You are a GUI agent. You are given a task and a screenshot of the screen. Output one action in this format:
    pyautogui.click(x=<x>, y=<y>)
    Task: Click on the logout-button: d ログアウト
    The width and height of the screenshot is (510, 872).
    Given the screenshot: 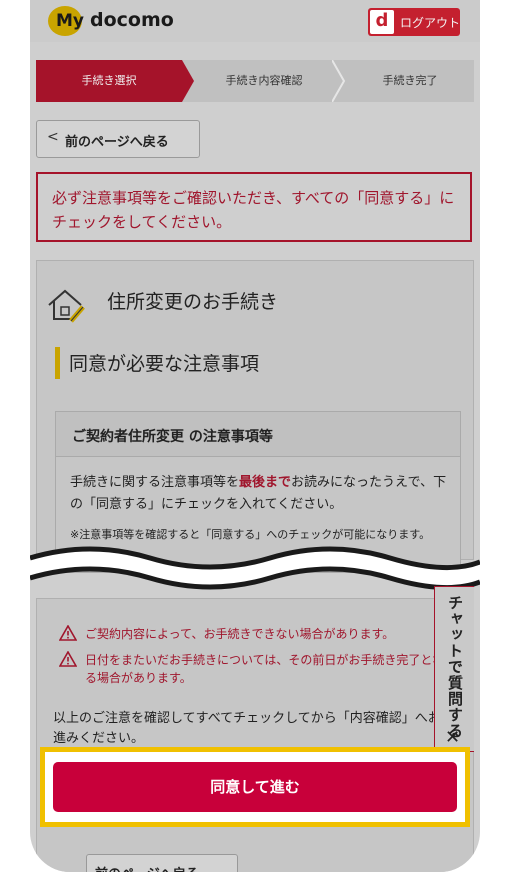 What is the action you would take?
    pyautogui.click(x=414, y=22)
    